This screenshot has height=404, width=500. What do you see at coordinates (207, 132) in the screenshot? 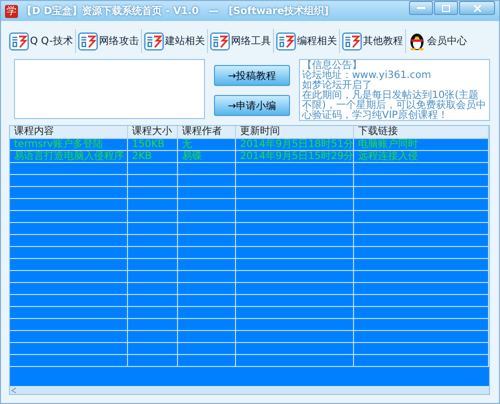
I see `column-header: 课程作者` at bounding box center [207, 132].